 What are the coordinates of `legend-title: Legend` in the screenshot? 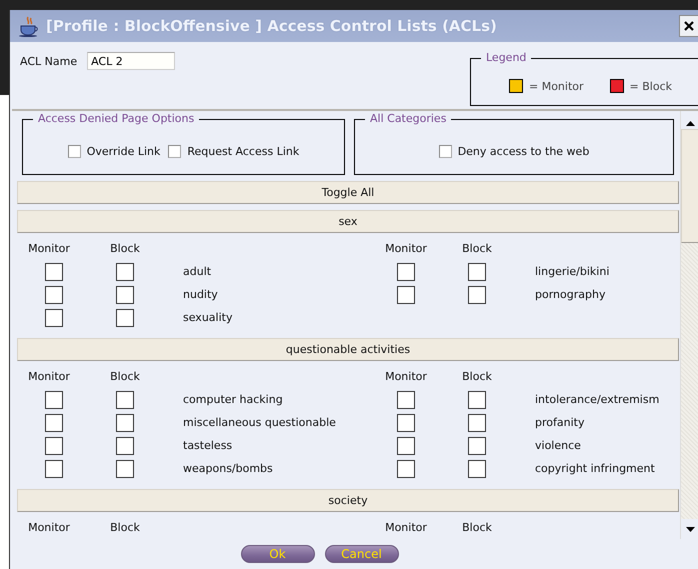 It's located at (506, 57).